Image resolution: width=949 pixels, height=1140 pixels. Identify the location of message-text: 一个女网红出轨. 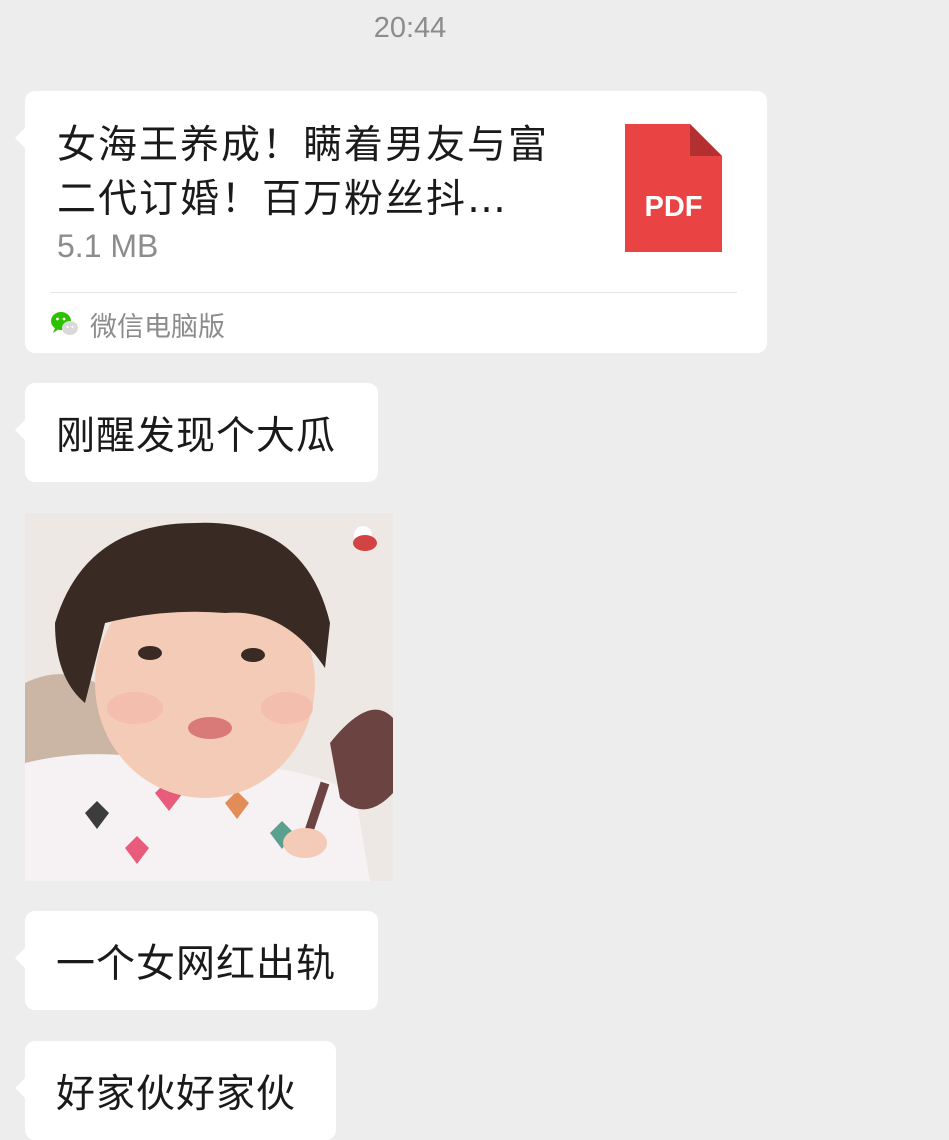
(196, 964).